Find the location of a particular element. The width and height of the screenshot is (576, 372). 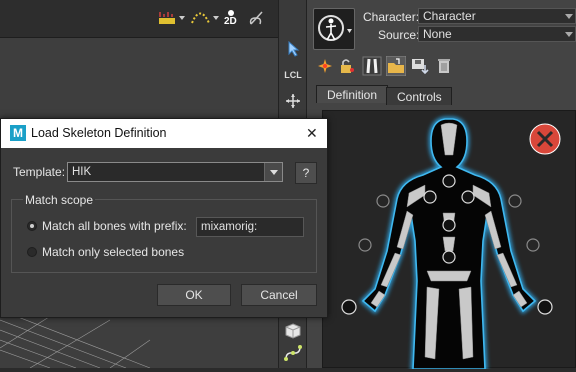

character-label: Character: is located at coordinates (391, 17).